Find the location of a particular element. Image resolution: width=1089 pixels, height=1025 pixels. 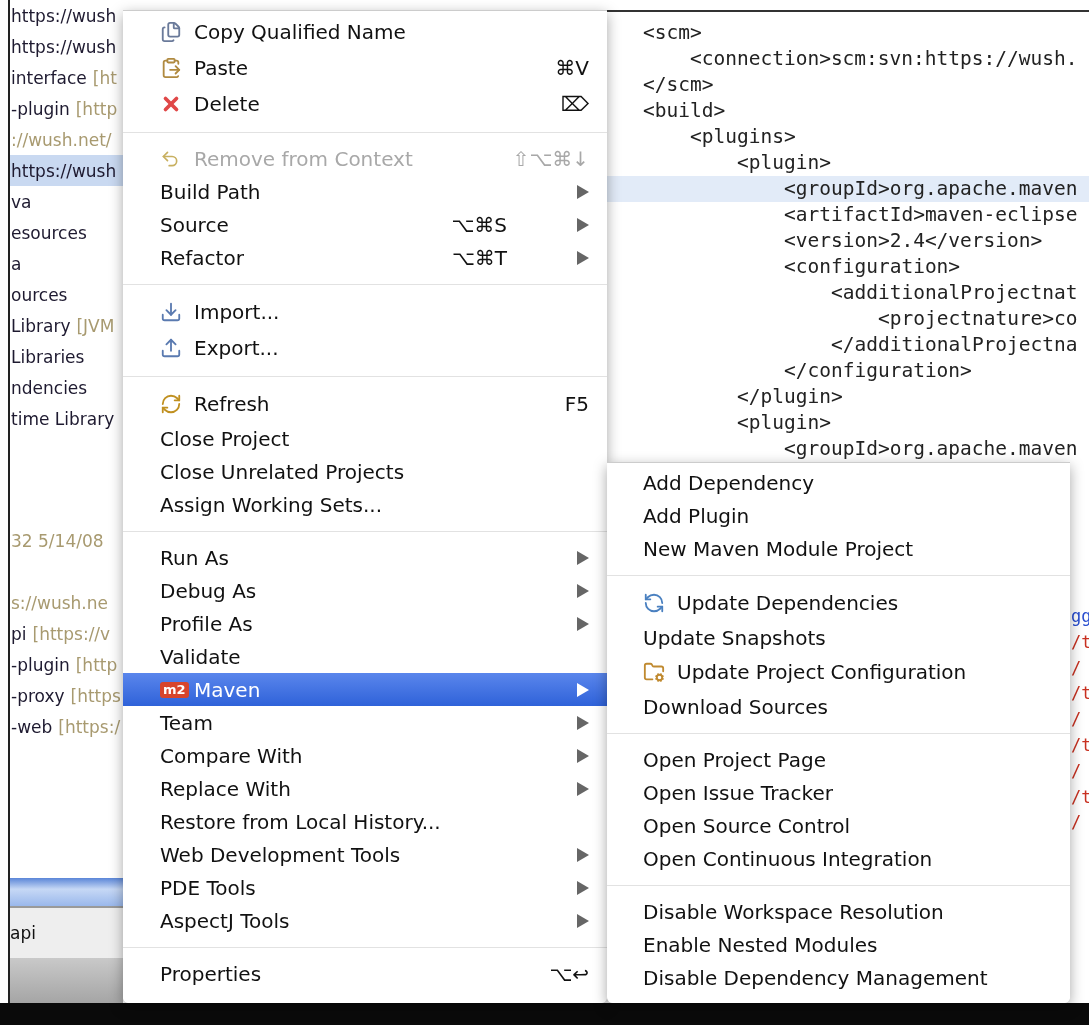

menu-item: Disable Workspace Resolution is located at coordinates (838, 911).